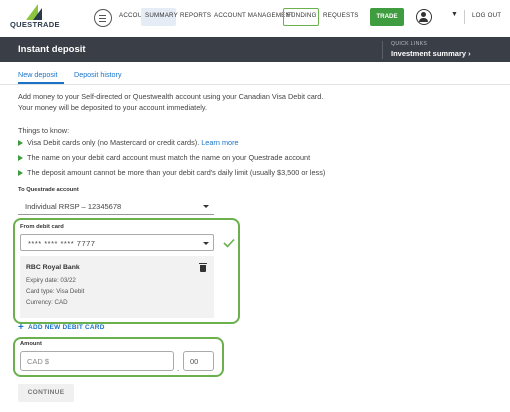  What do you see at coordinates (51, 280) in the screenshot?
I see `card-expiry: Expiry date: 03/22` at bounding box center [51, 280].